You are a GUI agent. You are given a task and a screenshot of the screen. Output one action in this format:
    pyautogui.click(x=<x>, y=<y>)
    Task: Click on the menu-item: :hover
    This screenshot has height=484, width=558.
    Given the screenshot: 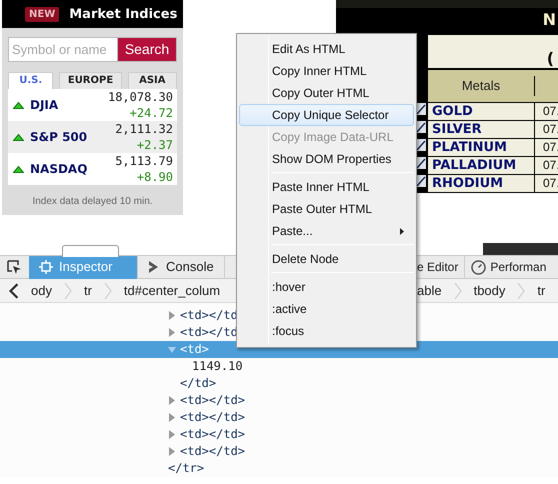 What is the action you would take?
    pyautogui.click(x=326, y=287)
    